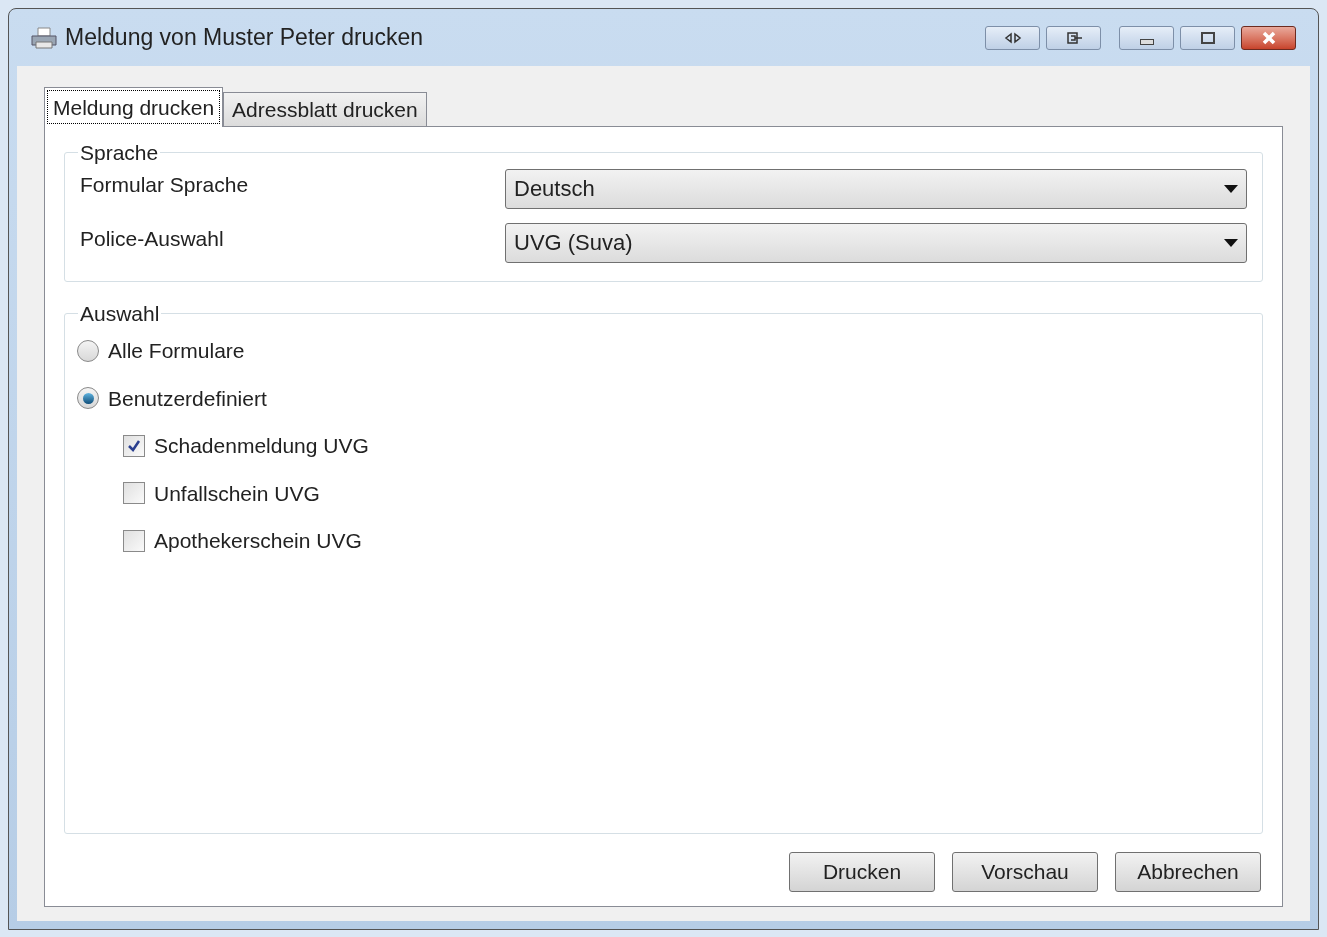 The width and height of the screenshot is (1327, 937). I want to click on group-title: Sprache, so click(119, 153).